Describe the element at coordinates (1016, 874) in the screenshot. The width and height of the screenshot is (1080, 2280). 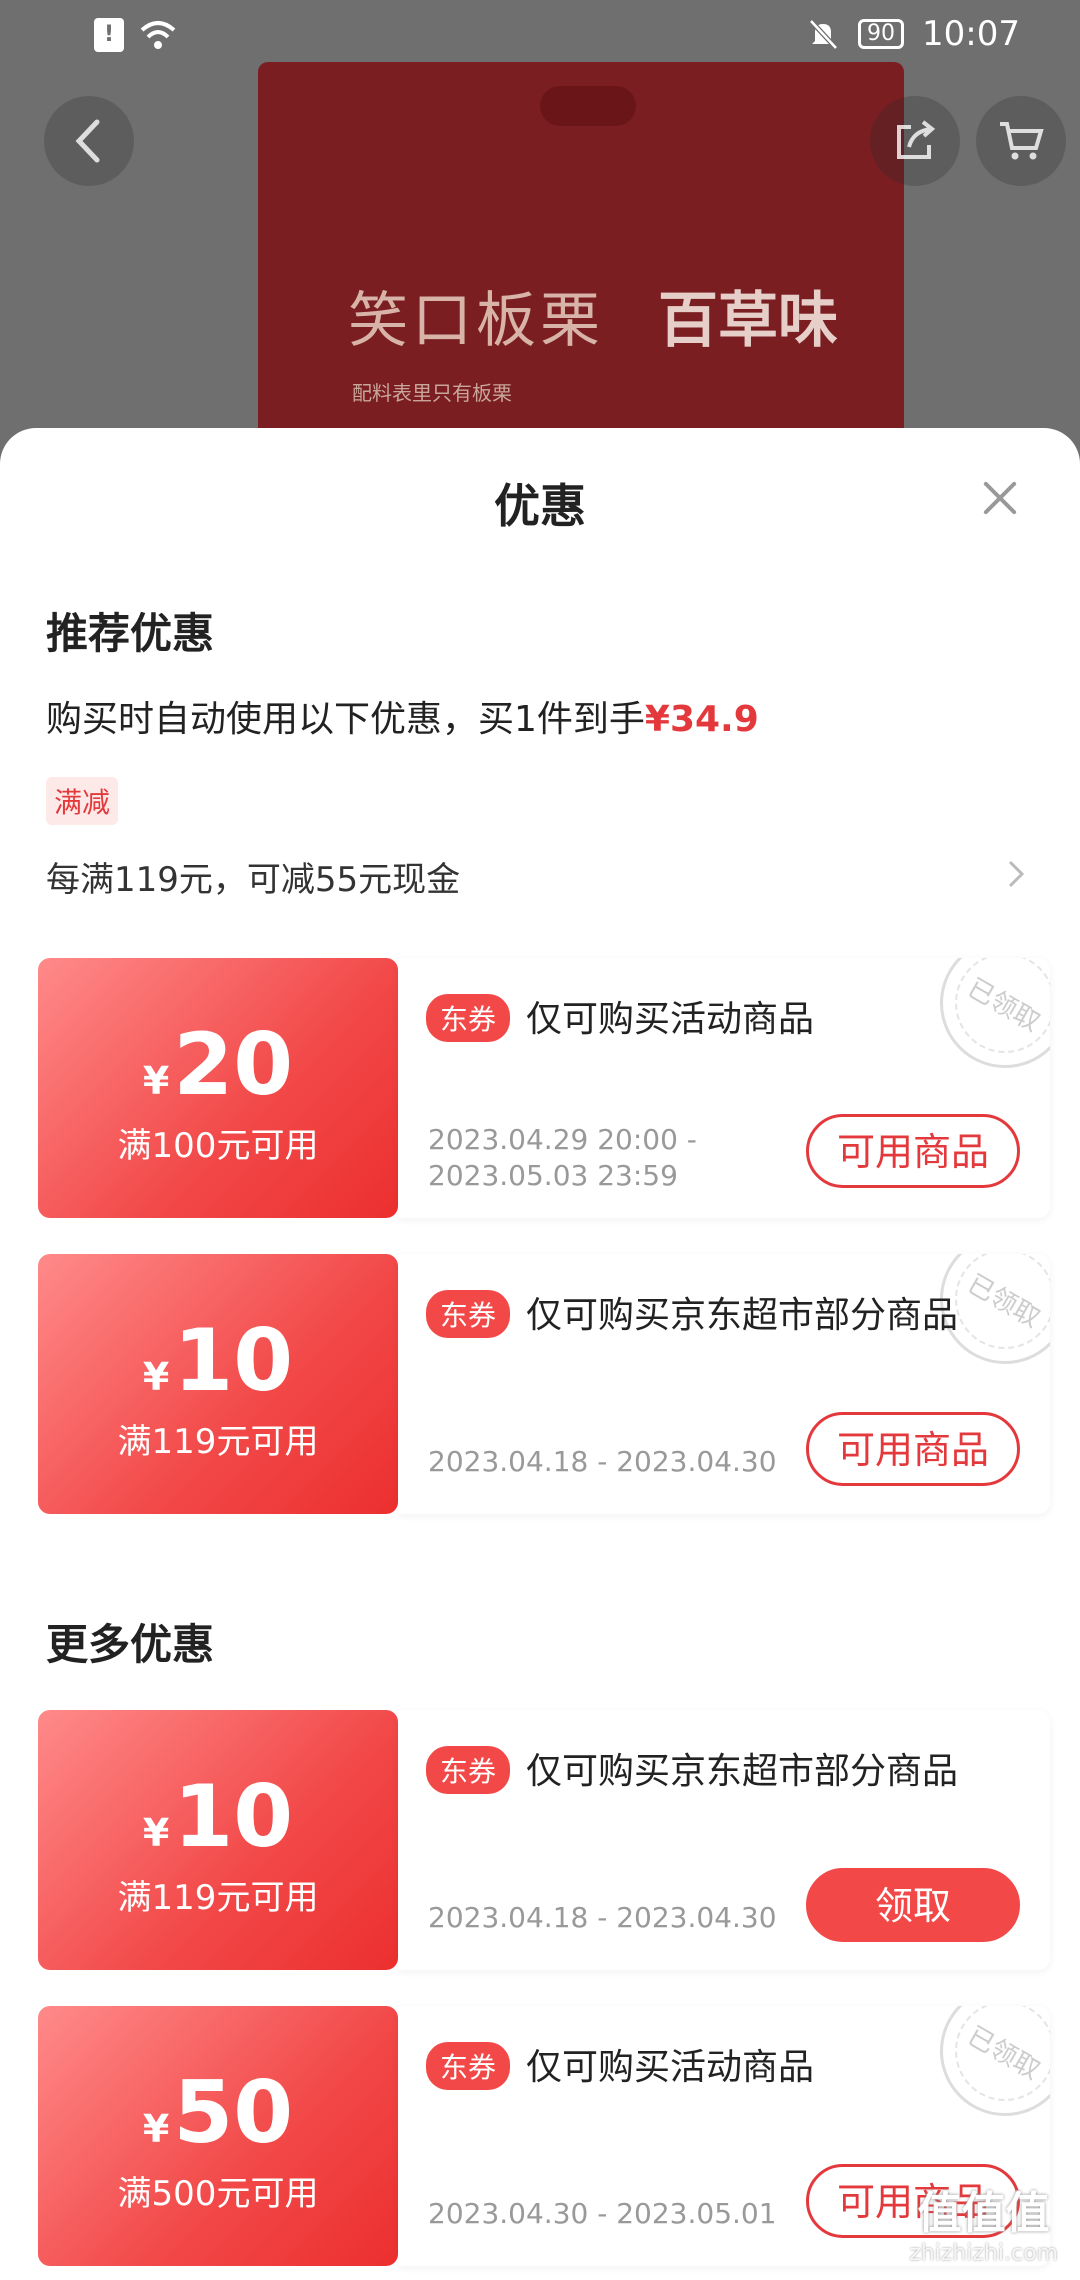
I see `chevron-right-icon` at that location.